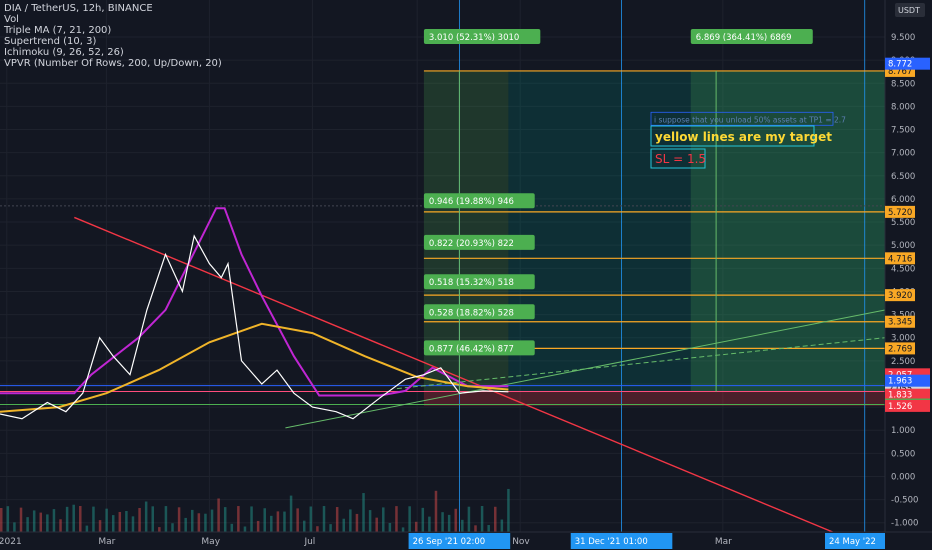  What do you see at coordinates (900, 259) in the screenshot?
I see `target-price-text: 4.716` at bounding box center [900, 259].